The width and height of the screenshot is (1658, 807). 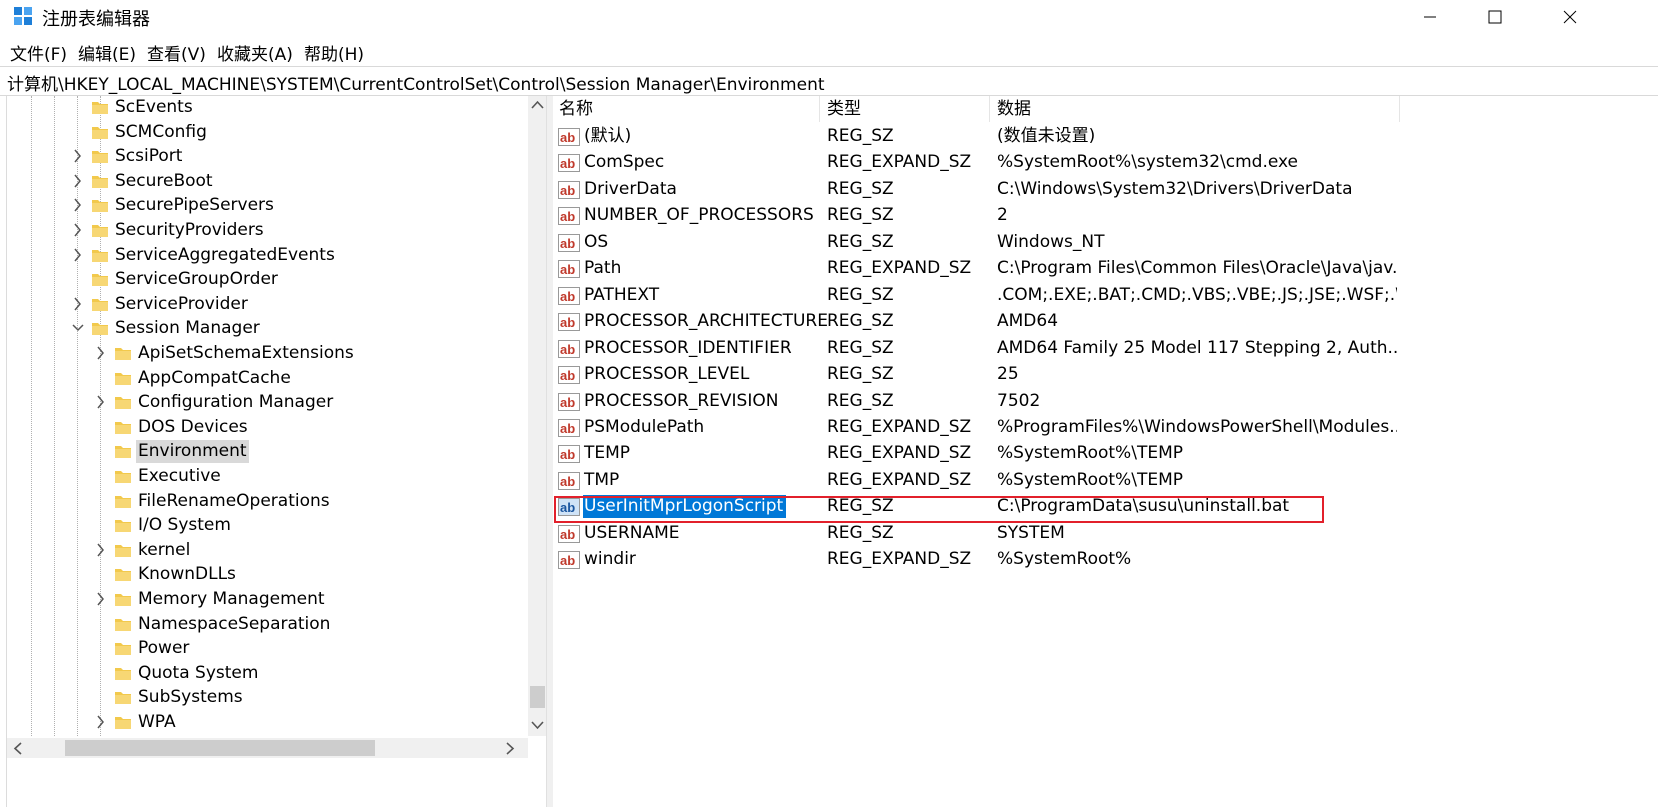 What do you see at coordinates (267, 526) in the screenshot?
I see `tree-item: I/O System` at bounding box center [267, 526].